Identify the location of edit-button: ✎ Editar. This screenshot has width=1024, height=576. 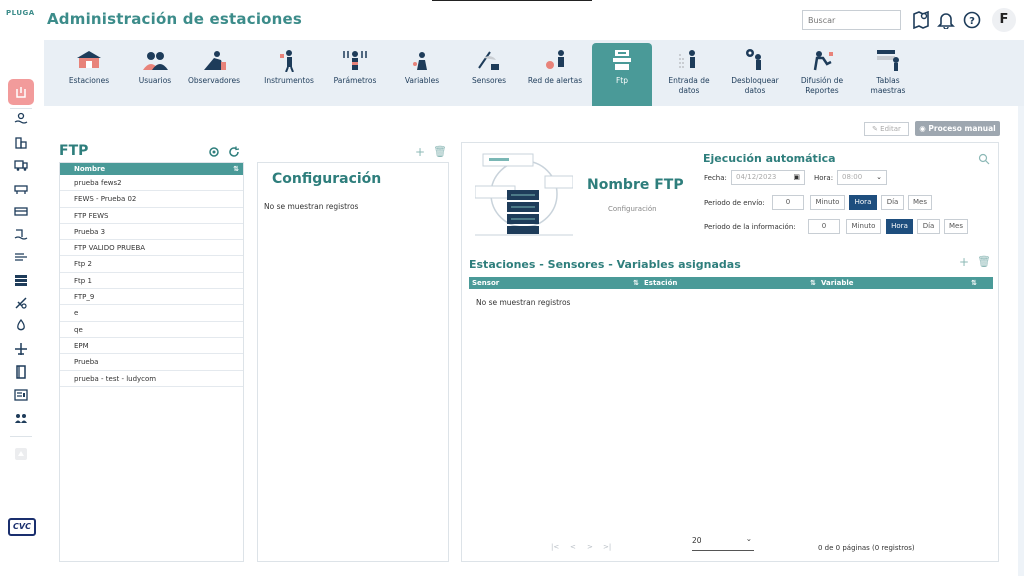
(886, 129).